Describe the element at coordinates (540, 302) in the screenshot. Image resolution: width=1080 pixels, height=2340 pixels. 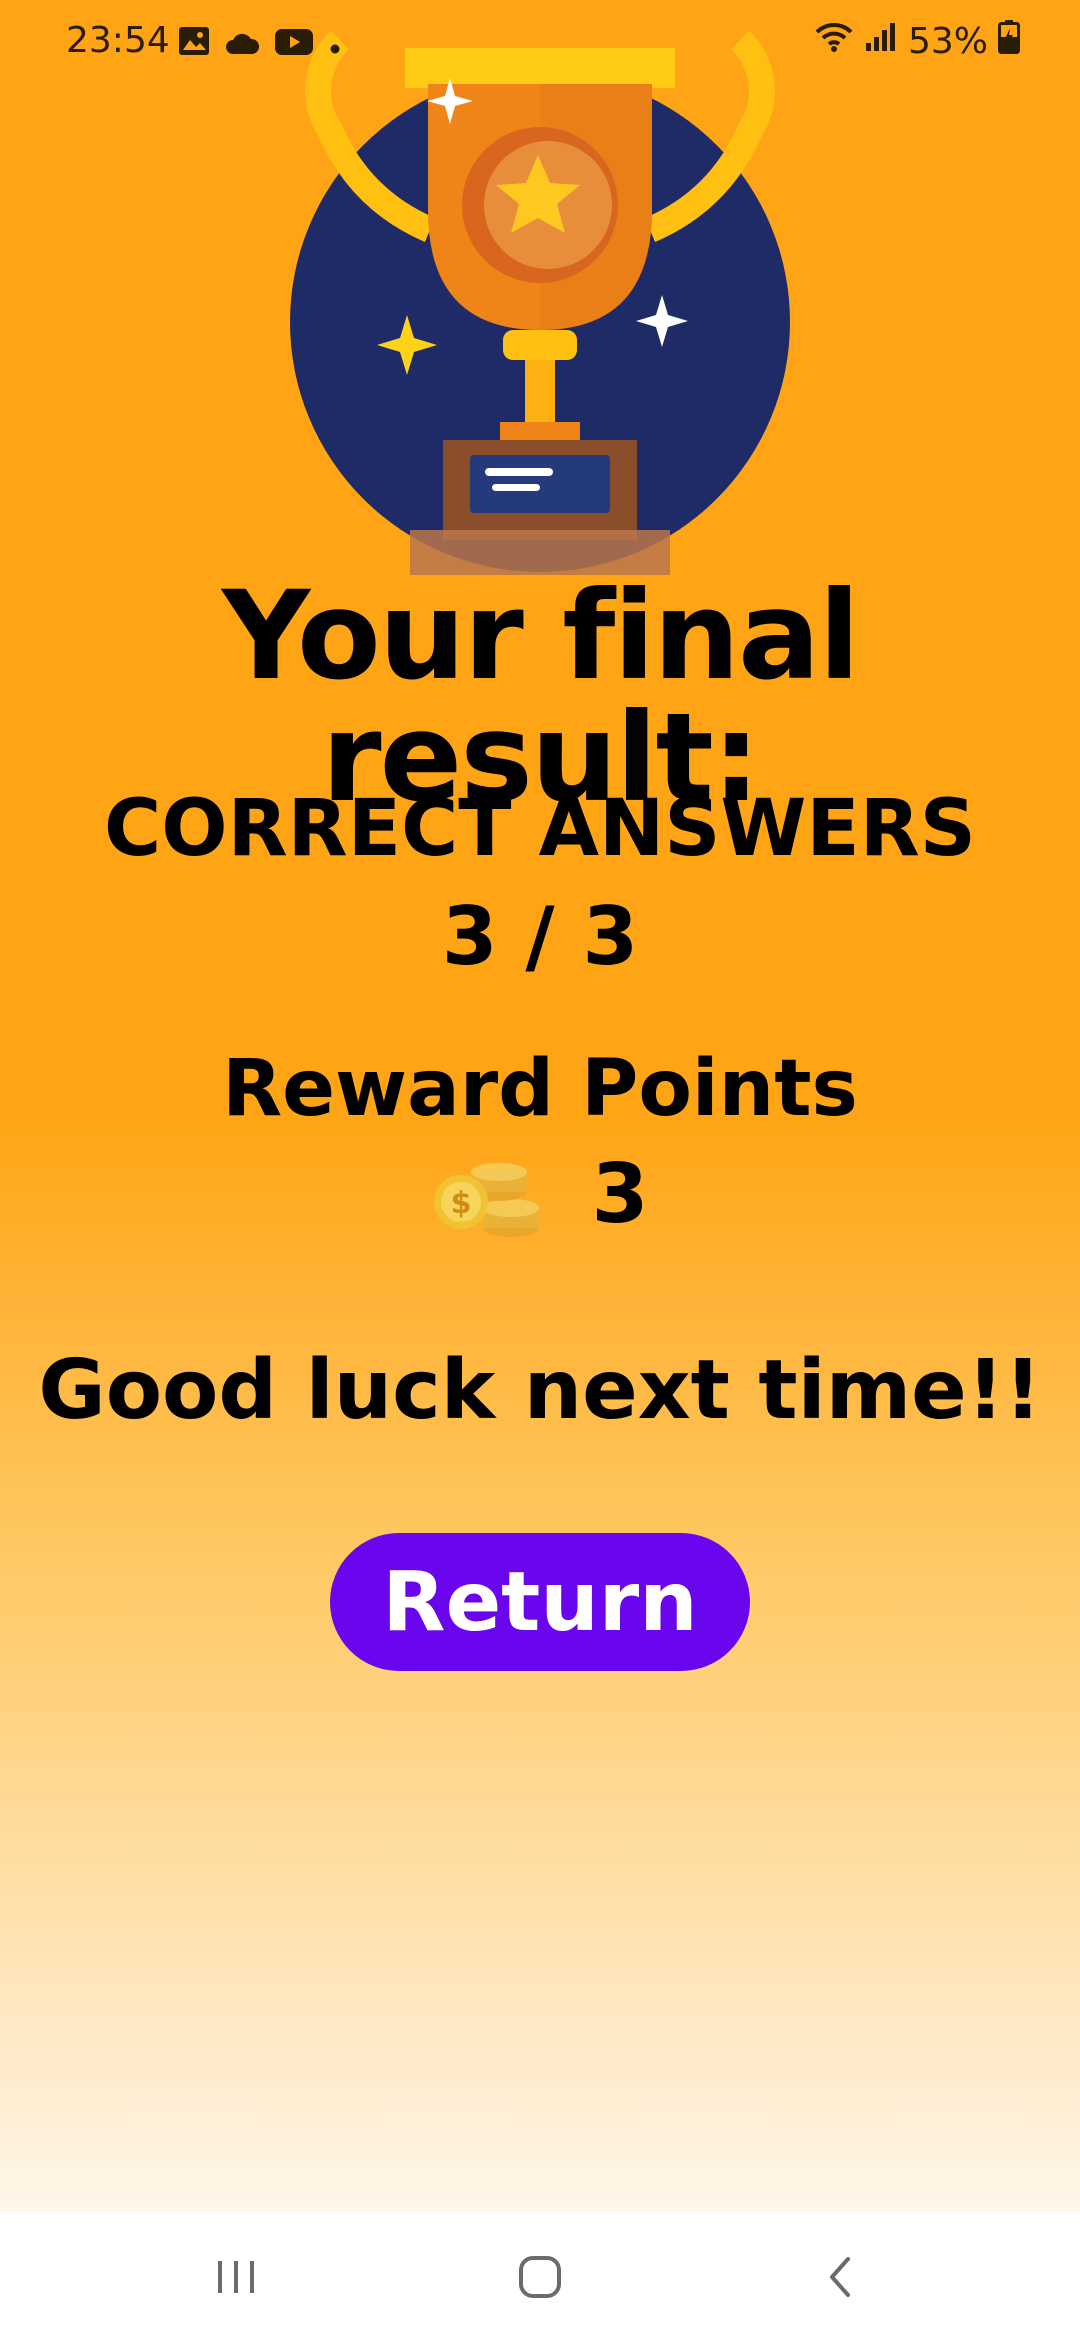
I see `trophy-illustration` at that location.